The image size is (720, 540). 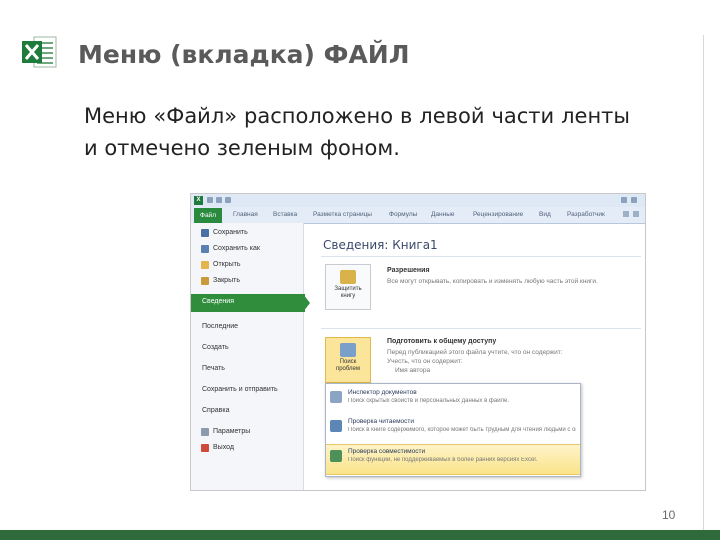 I want to click on prepare-bullet: Имя автора, so click(x=413, y=370).